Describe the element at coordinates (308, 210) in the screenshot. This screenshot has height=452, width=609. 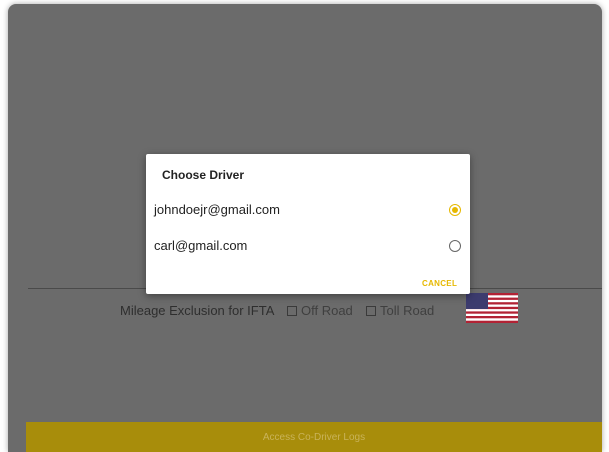
I see `driver-option: johndoejr@gmail.com` at that location.